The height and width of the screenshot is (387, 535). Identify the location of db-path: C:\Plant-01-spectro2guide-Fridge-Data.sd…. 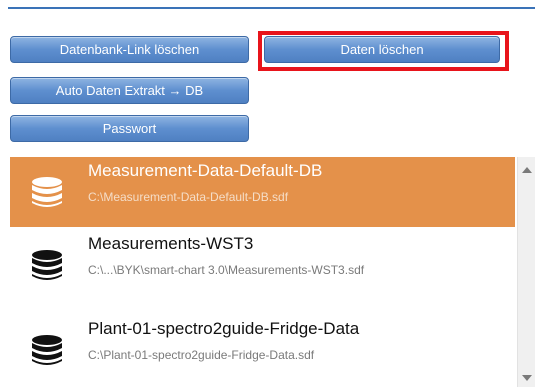
(201, 355).